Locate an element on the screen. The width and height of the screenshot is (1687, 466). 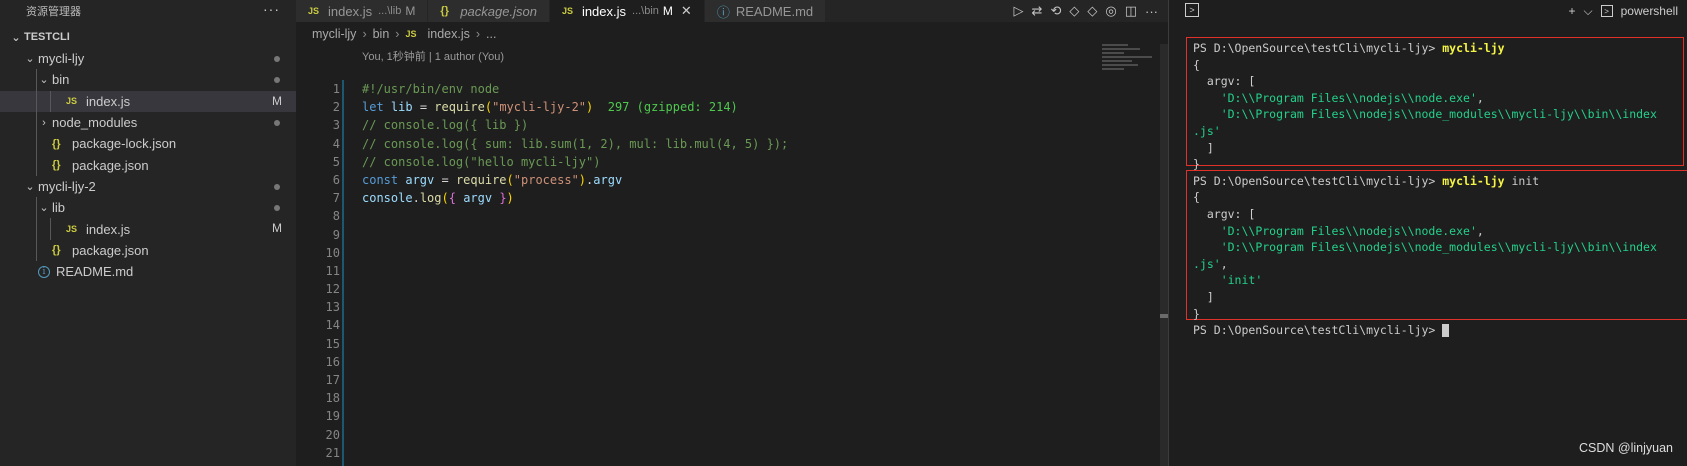
workspace-section-header: ⌄ TESTCLI is located at coordinates (148, 37).